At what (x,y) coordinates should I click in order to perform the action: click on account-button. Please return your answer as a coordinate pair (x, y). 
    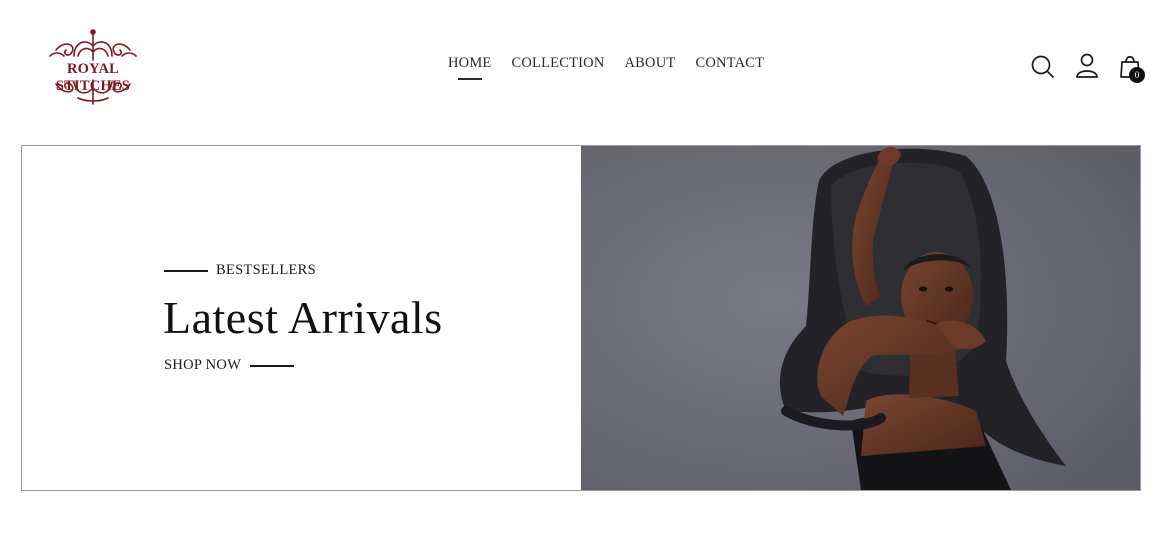
    Looking at the image, I should click on (1087, 66).